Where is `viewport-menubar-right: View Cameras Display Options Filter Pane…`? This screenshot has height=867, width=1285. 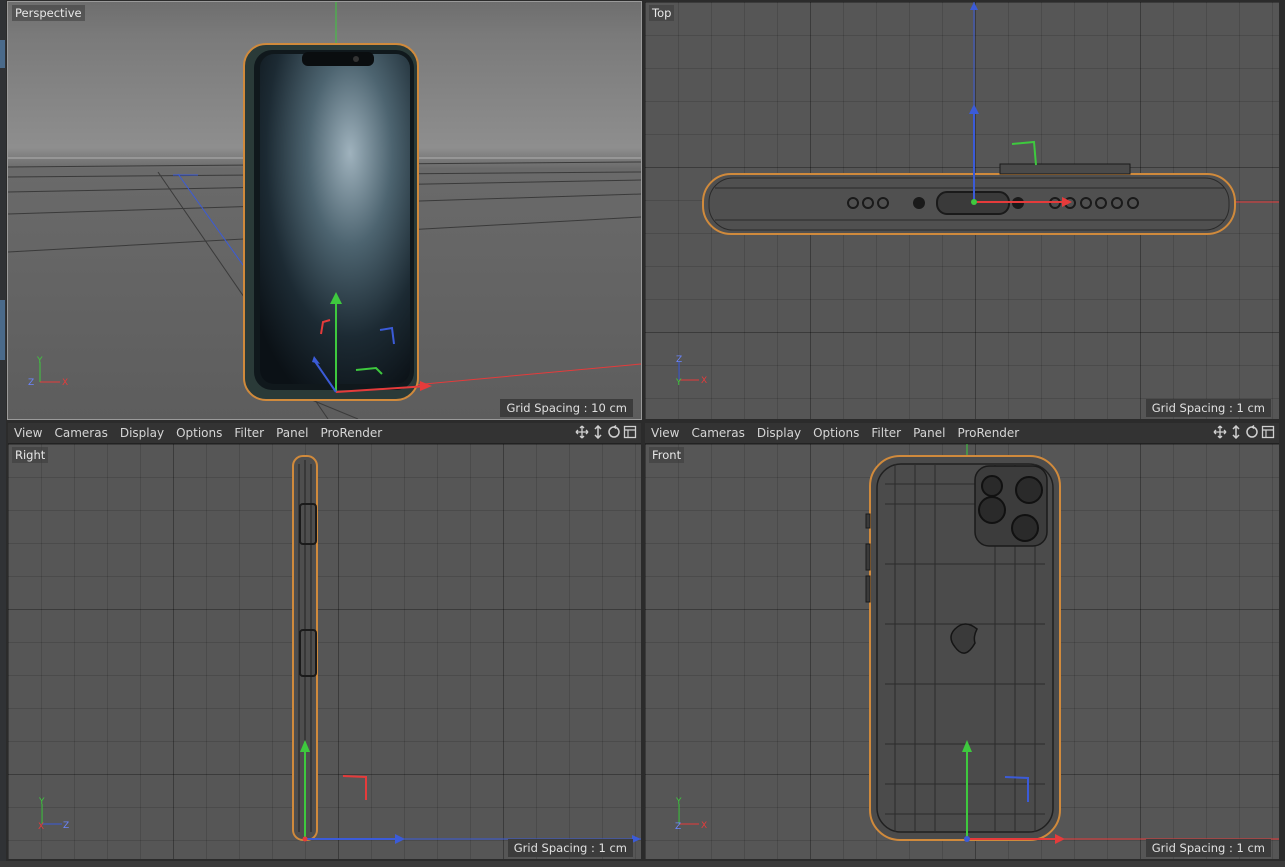
viewport-menubar-right: View Cameras Display Options Filter Pane… is located at coordinates (324, 433).